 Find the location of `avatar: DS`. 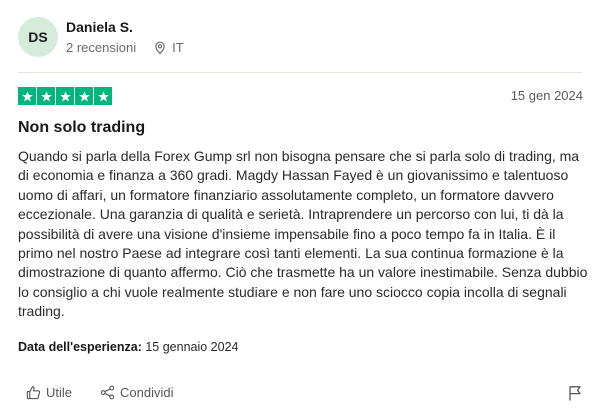

avatar: DS is located at coordinates (38, 37).